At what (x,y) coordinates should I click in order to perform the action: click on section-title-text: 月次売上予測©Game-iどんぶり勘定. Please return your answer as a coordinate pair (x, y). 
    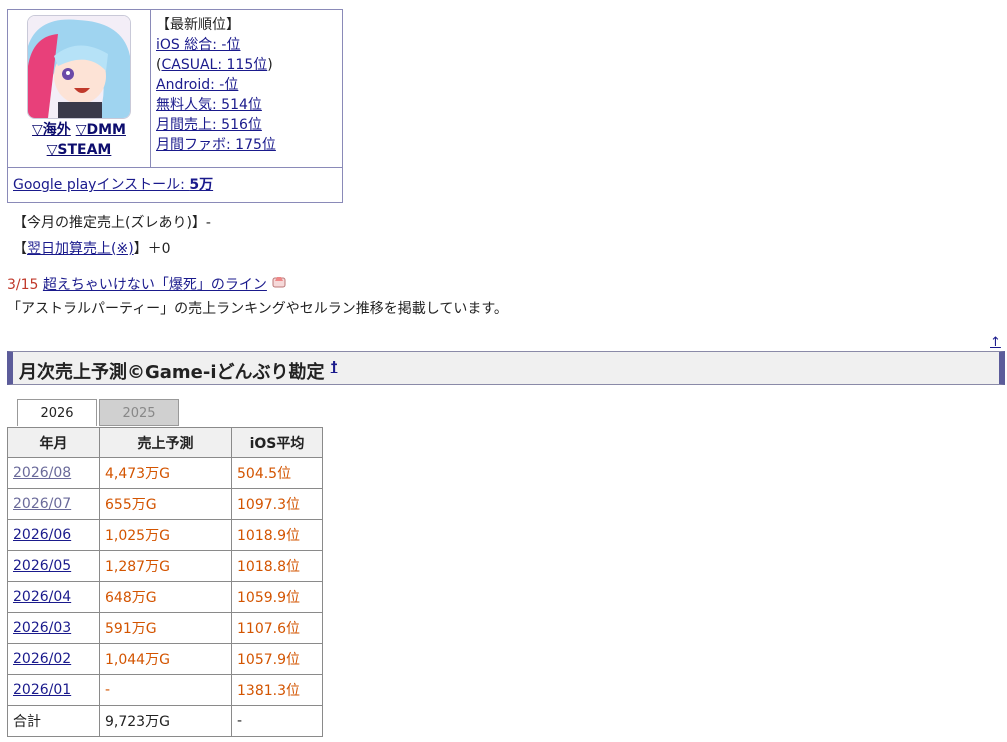
    Looking at the image, I should click on (172, 372).